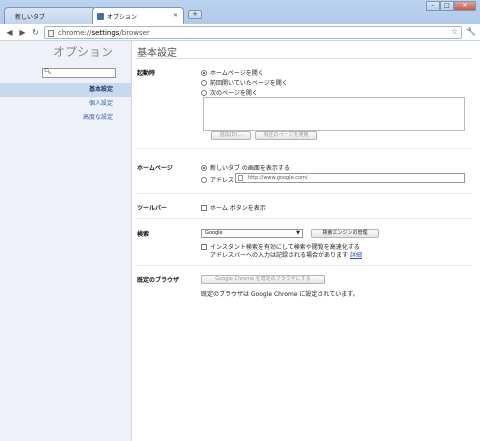  I want to click on maximize-button: □, so click(447, 6).